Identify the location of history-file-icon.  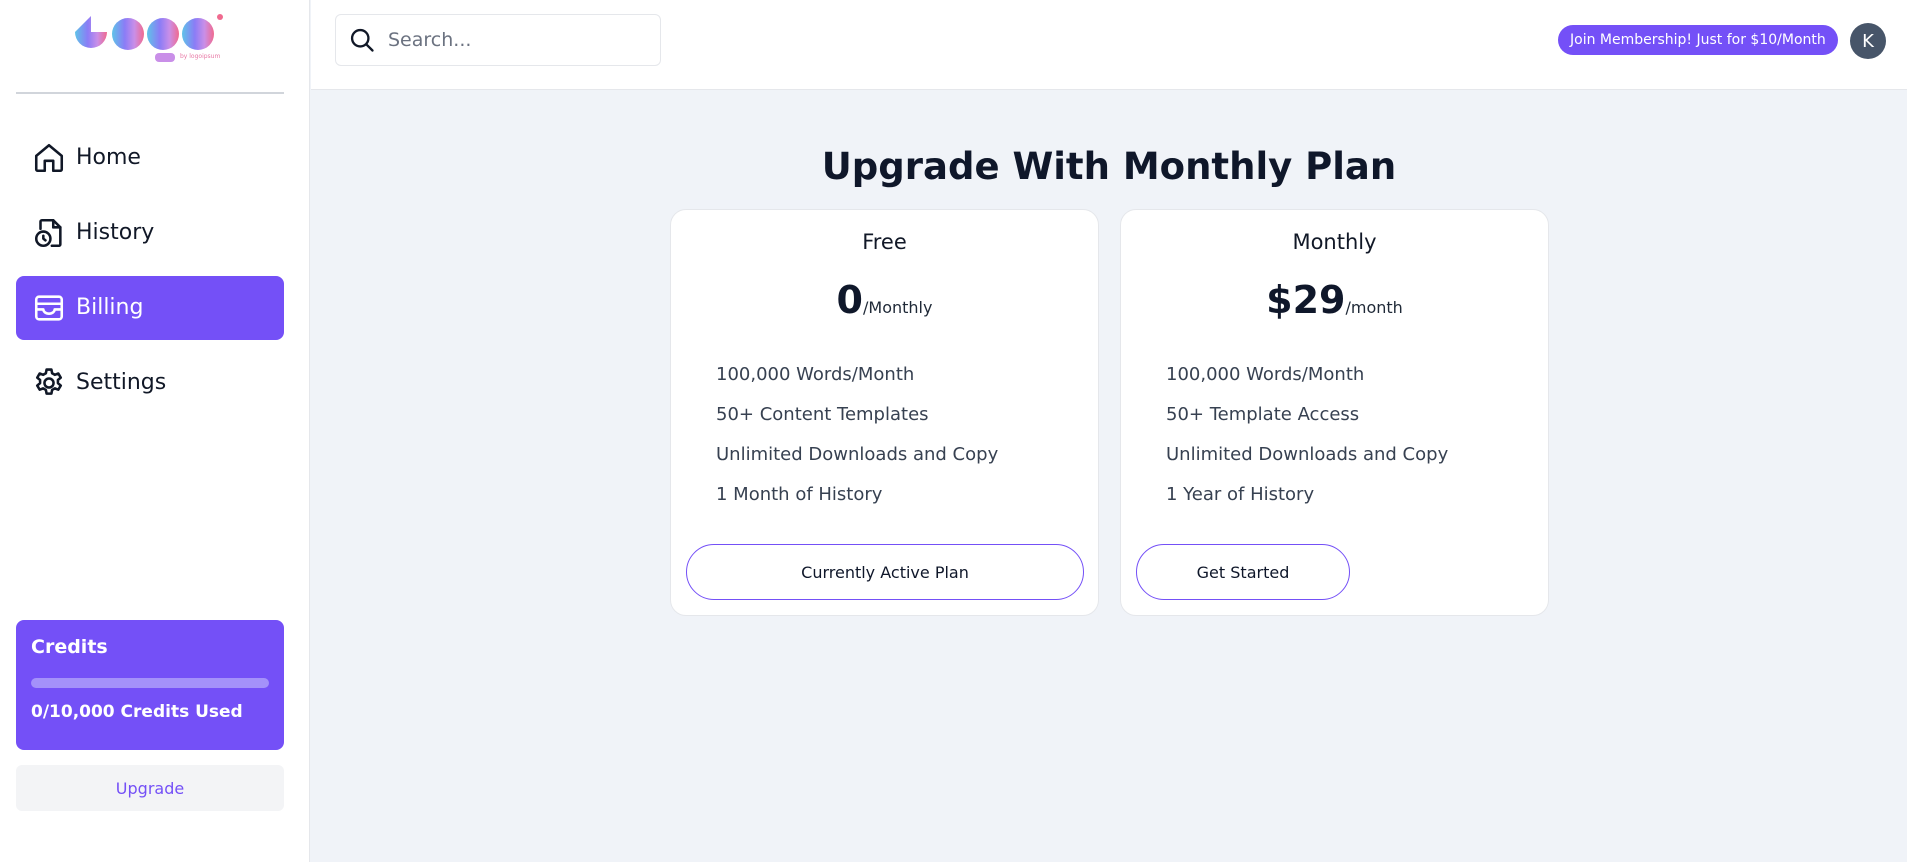
(48, 233).